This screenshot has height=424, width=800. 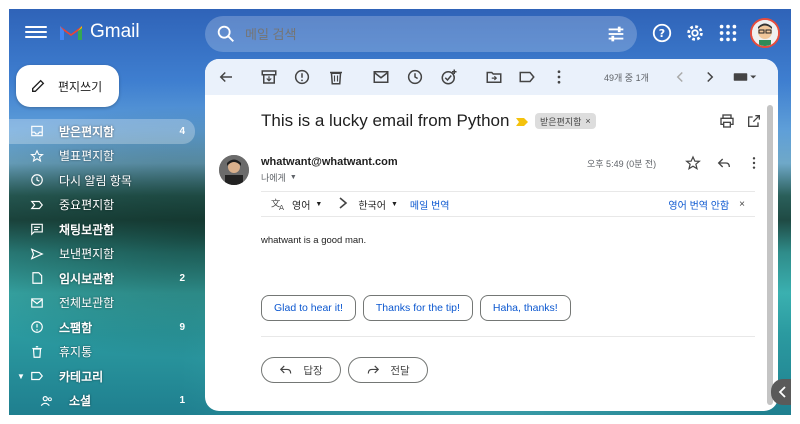 What do you see at coordinates (374, 369) in the screenshot?
I see `forward-arrow-icon` at bounding box center [374, 369].